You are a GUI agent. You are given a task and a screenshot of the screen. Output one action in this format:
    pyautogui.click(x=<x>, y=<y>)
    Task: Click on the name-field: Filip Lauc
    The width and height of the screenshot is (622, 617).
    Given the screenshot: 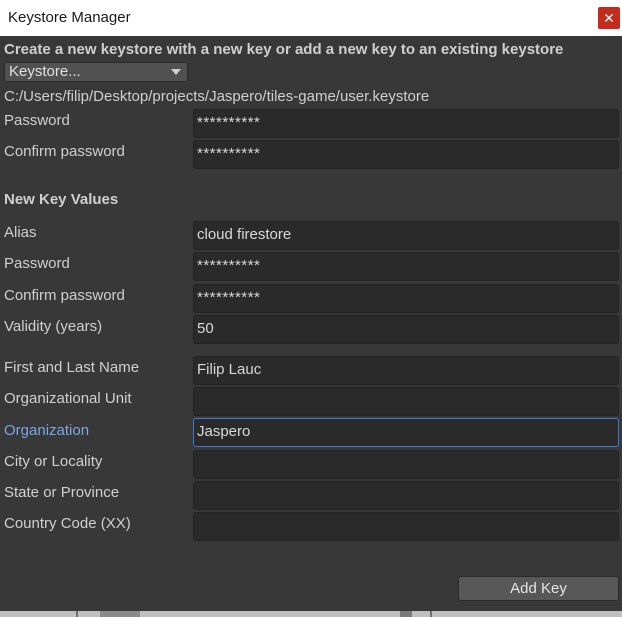 What is the action you would take?
    pyautogui.click(x=406, y=370)
    